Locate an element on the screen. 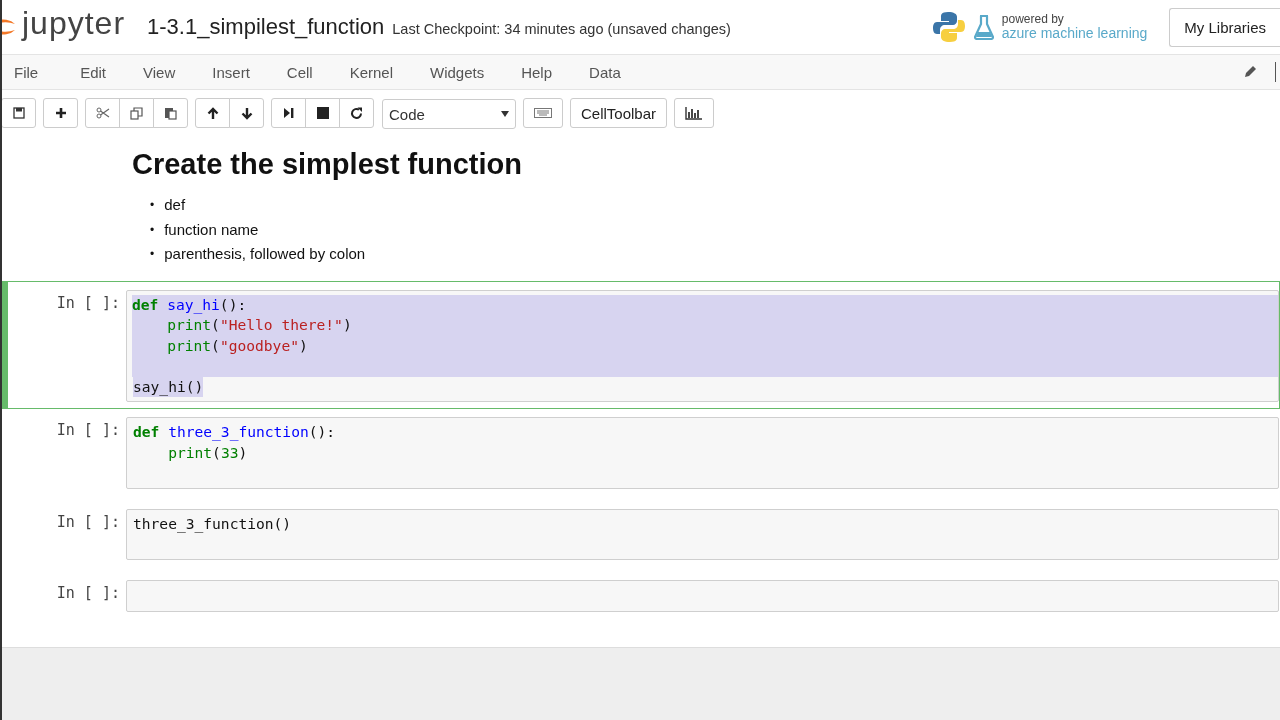 The image size is (1280, 720). bar-chart-icon is located at coordinates (694, 113).